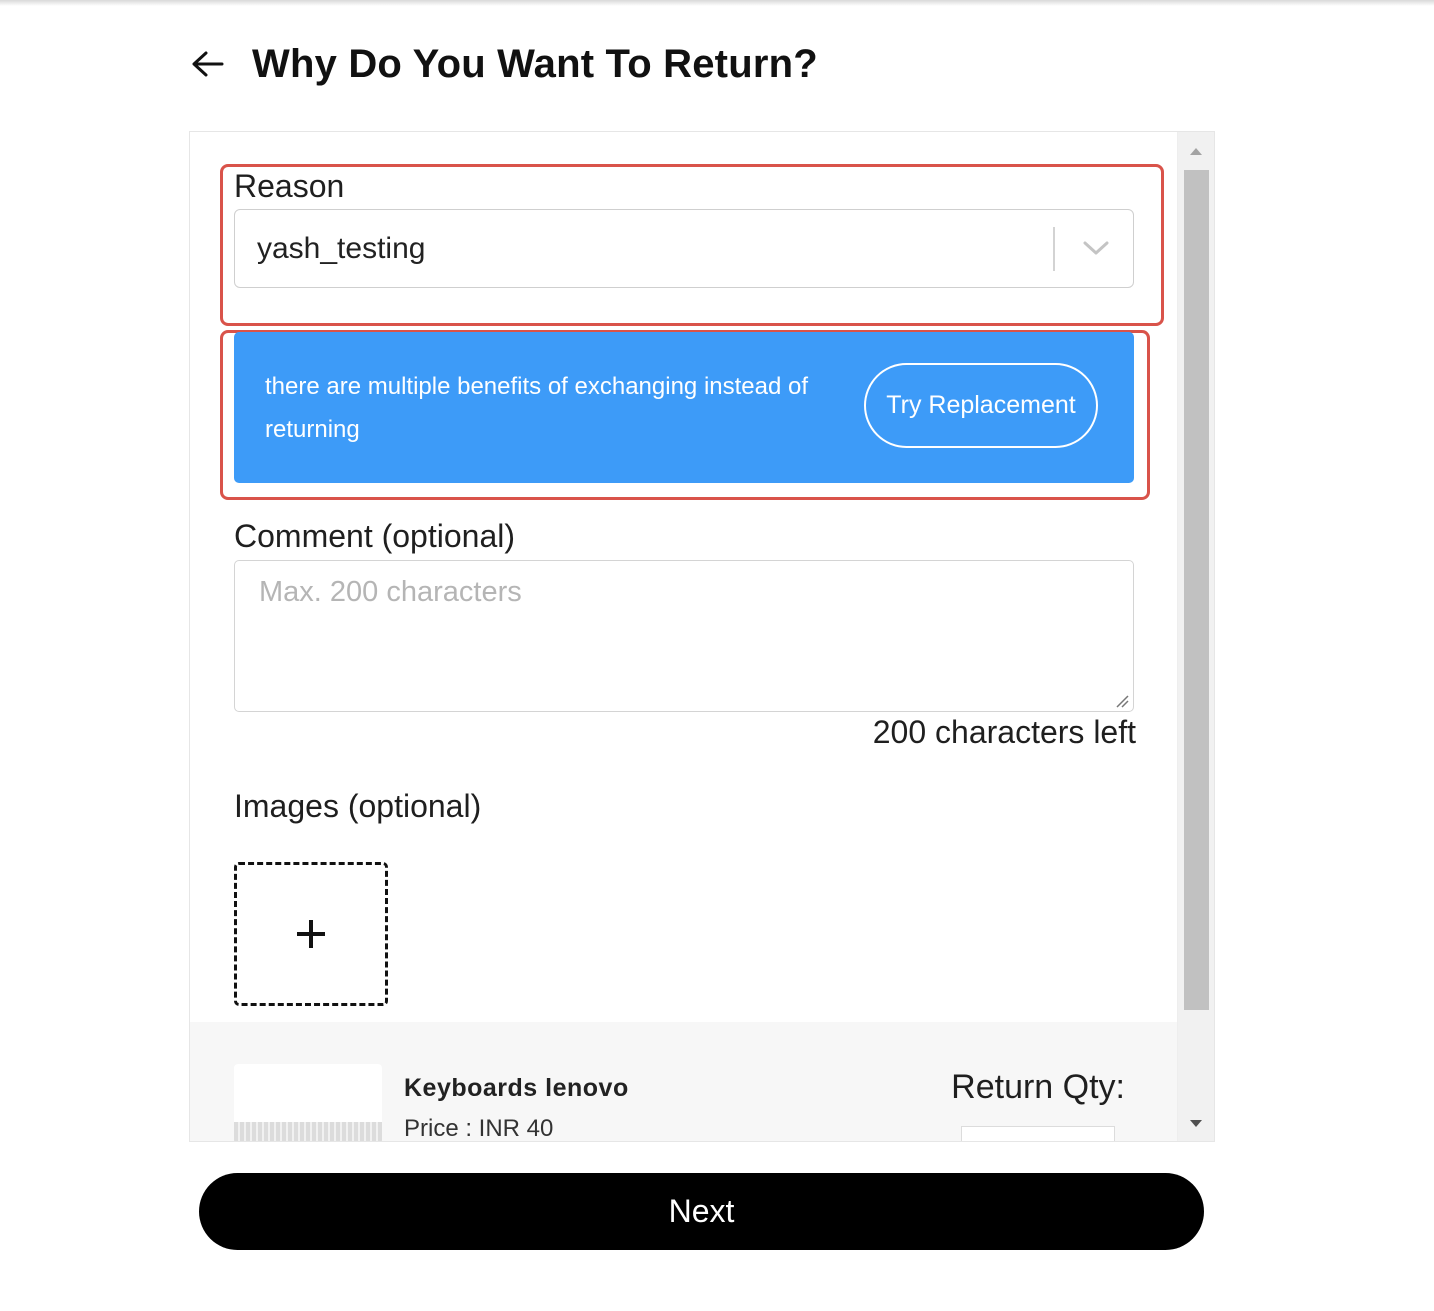  Describe the element at coordinates (308, 1131) in the screenshot. I see `keyboard-image` at that location.